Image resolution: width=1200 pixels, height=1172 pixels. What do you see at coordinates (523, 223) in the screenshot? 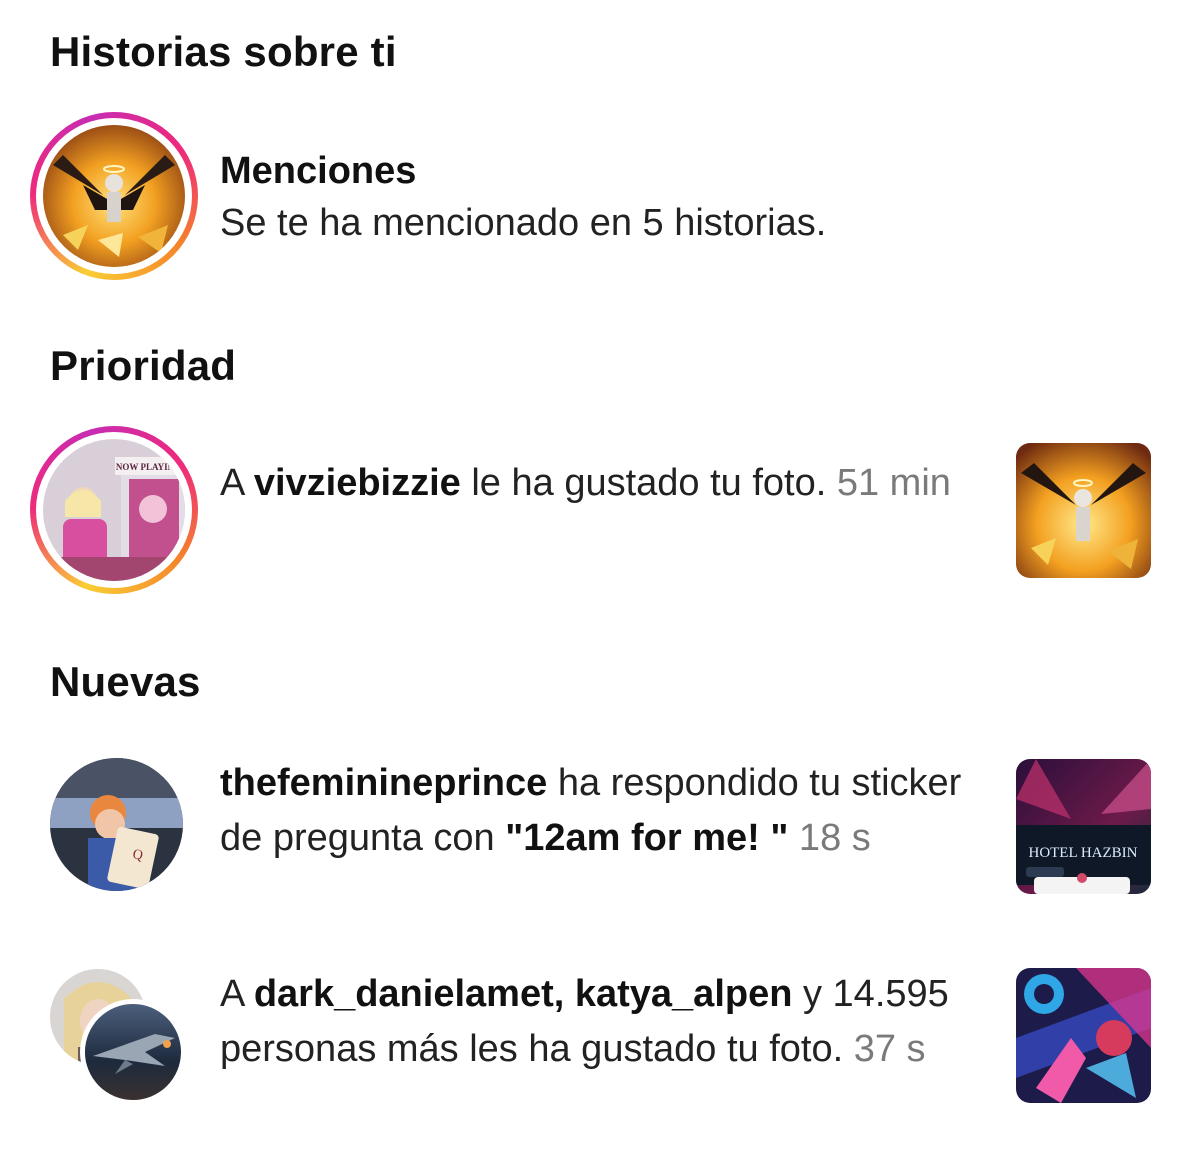
I see `mentions-description: Se te ha mencionado en 5 historias.` at bounding box center [523, 223].